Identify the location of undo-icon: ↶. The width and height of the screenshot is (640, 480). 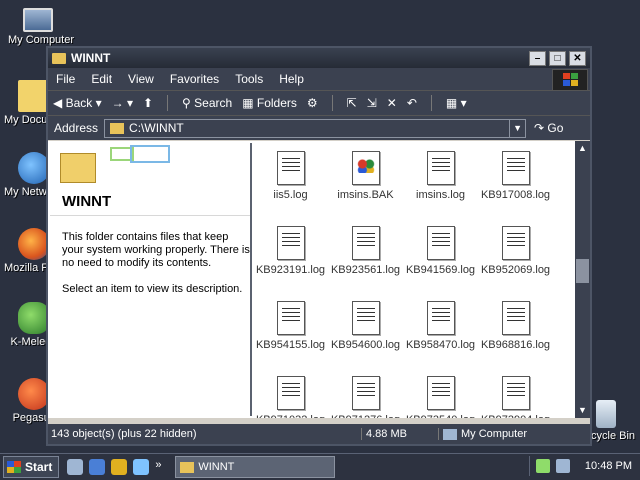
(411, 103).